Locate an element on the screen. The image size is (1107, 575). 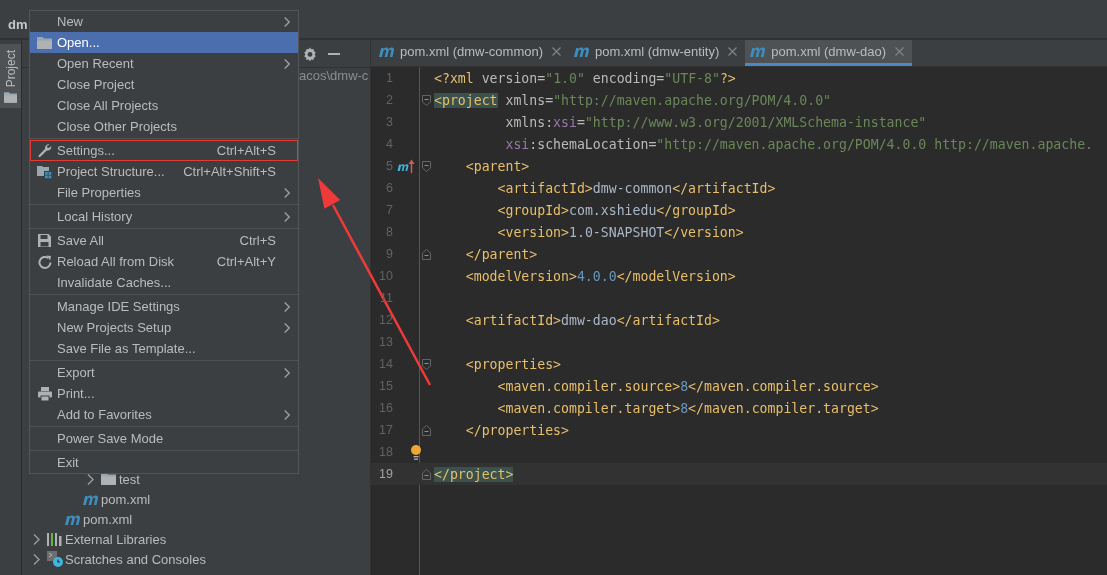
code-line-text: xsi:schemaLocation="http://maven.apache.org/POM/4.0.0 http://maven.apache. is located at coordinates (799, 144).